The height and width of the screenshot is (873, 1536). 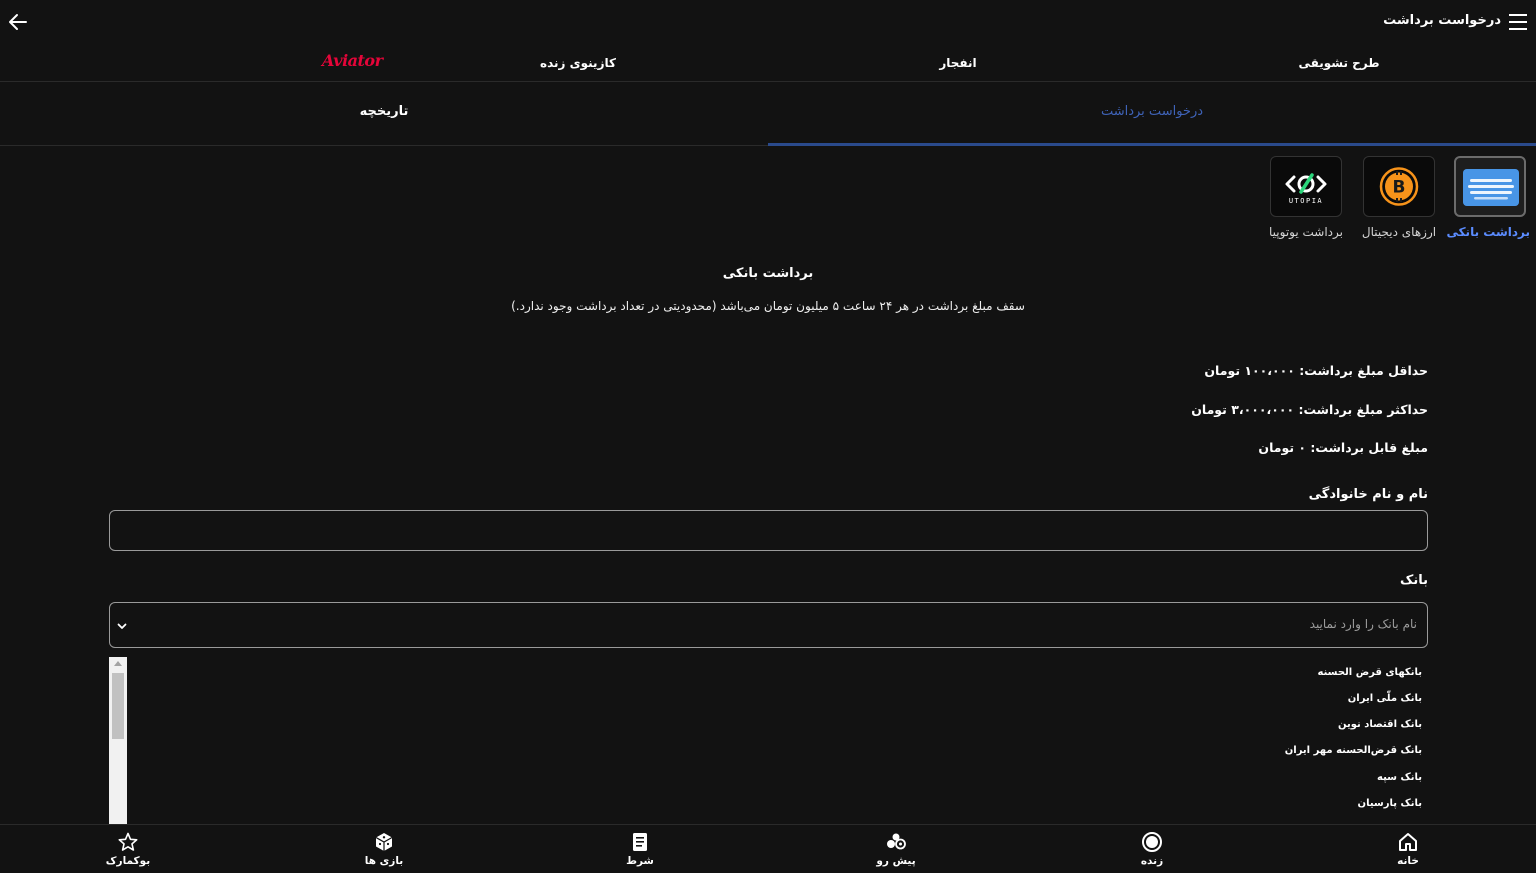 I want to click on full-name-input, so click(x=768, y=530).